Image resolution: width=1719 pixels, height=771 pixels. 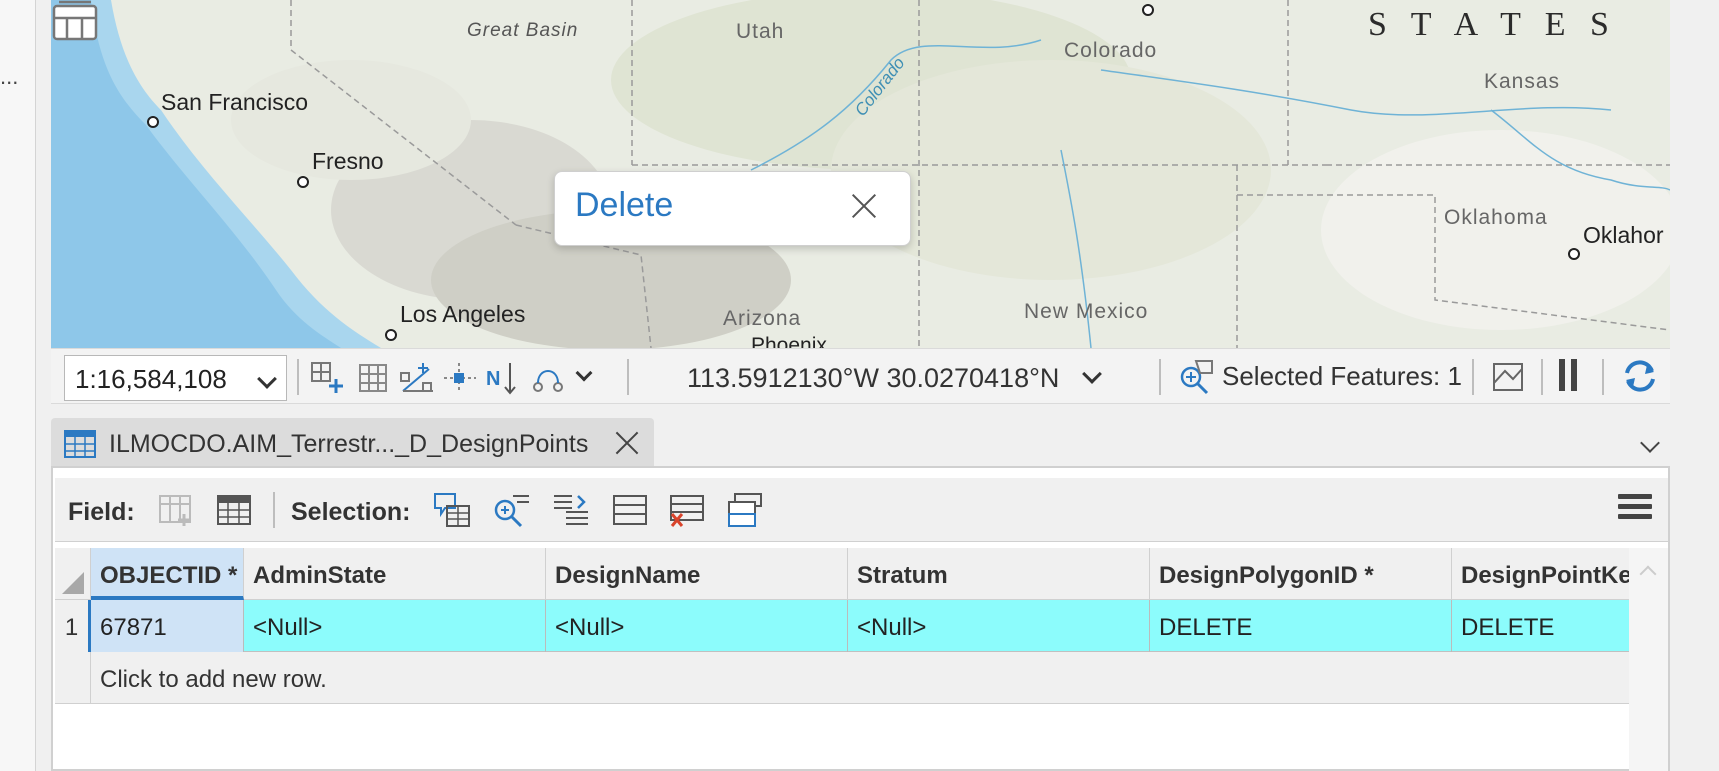 What do you see at coordinates (463, 314) in the screenshot?
I see `city-los-angeles: Los Angeles` at bounding box center [463, 314].